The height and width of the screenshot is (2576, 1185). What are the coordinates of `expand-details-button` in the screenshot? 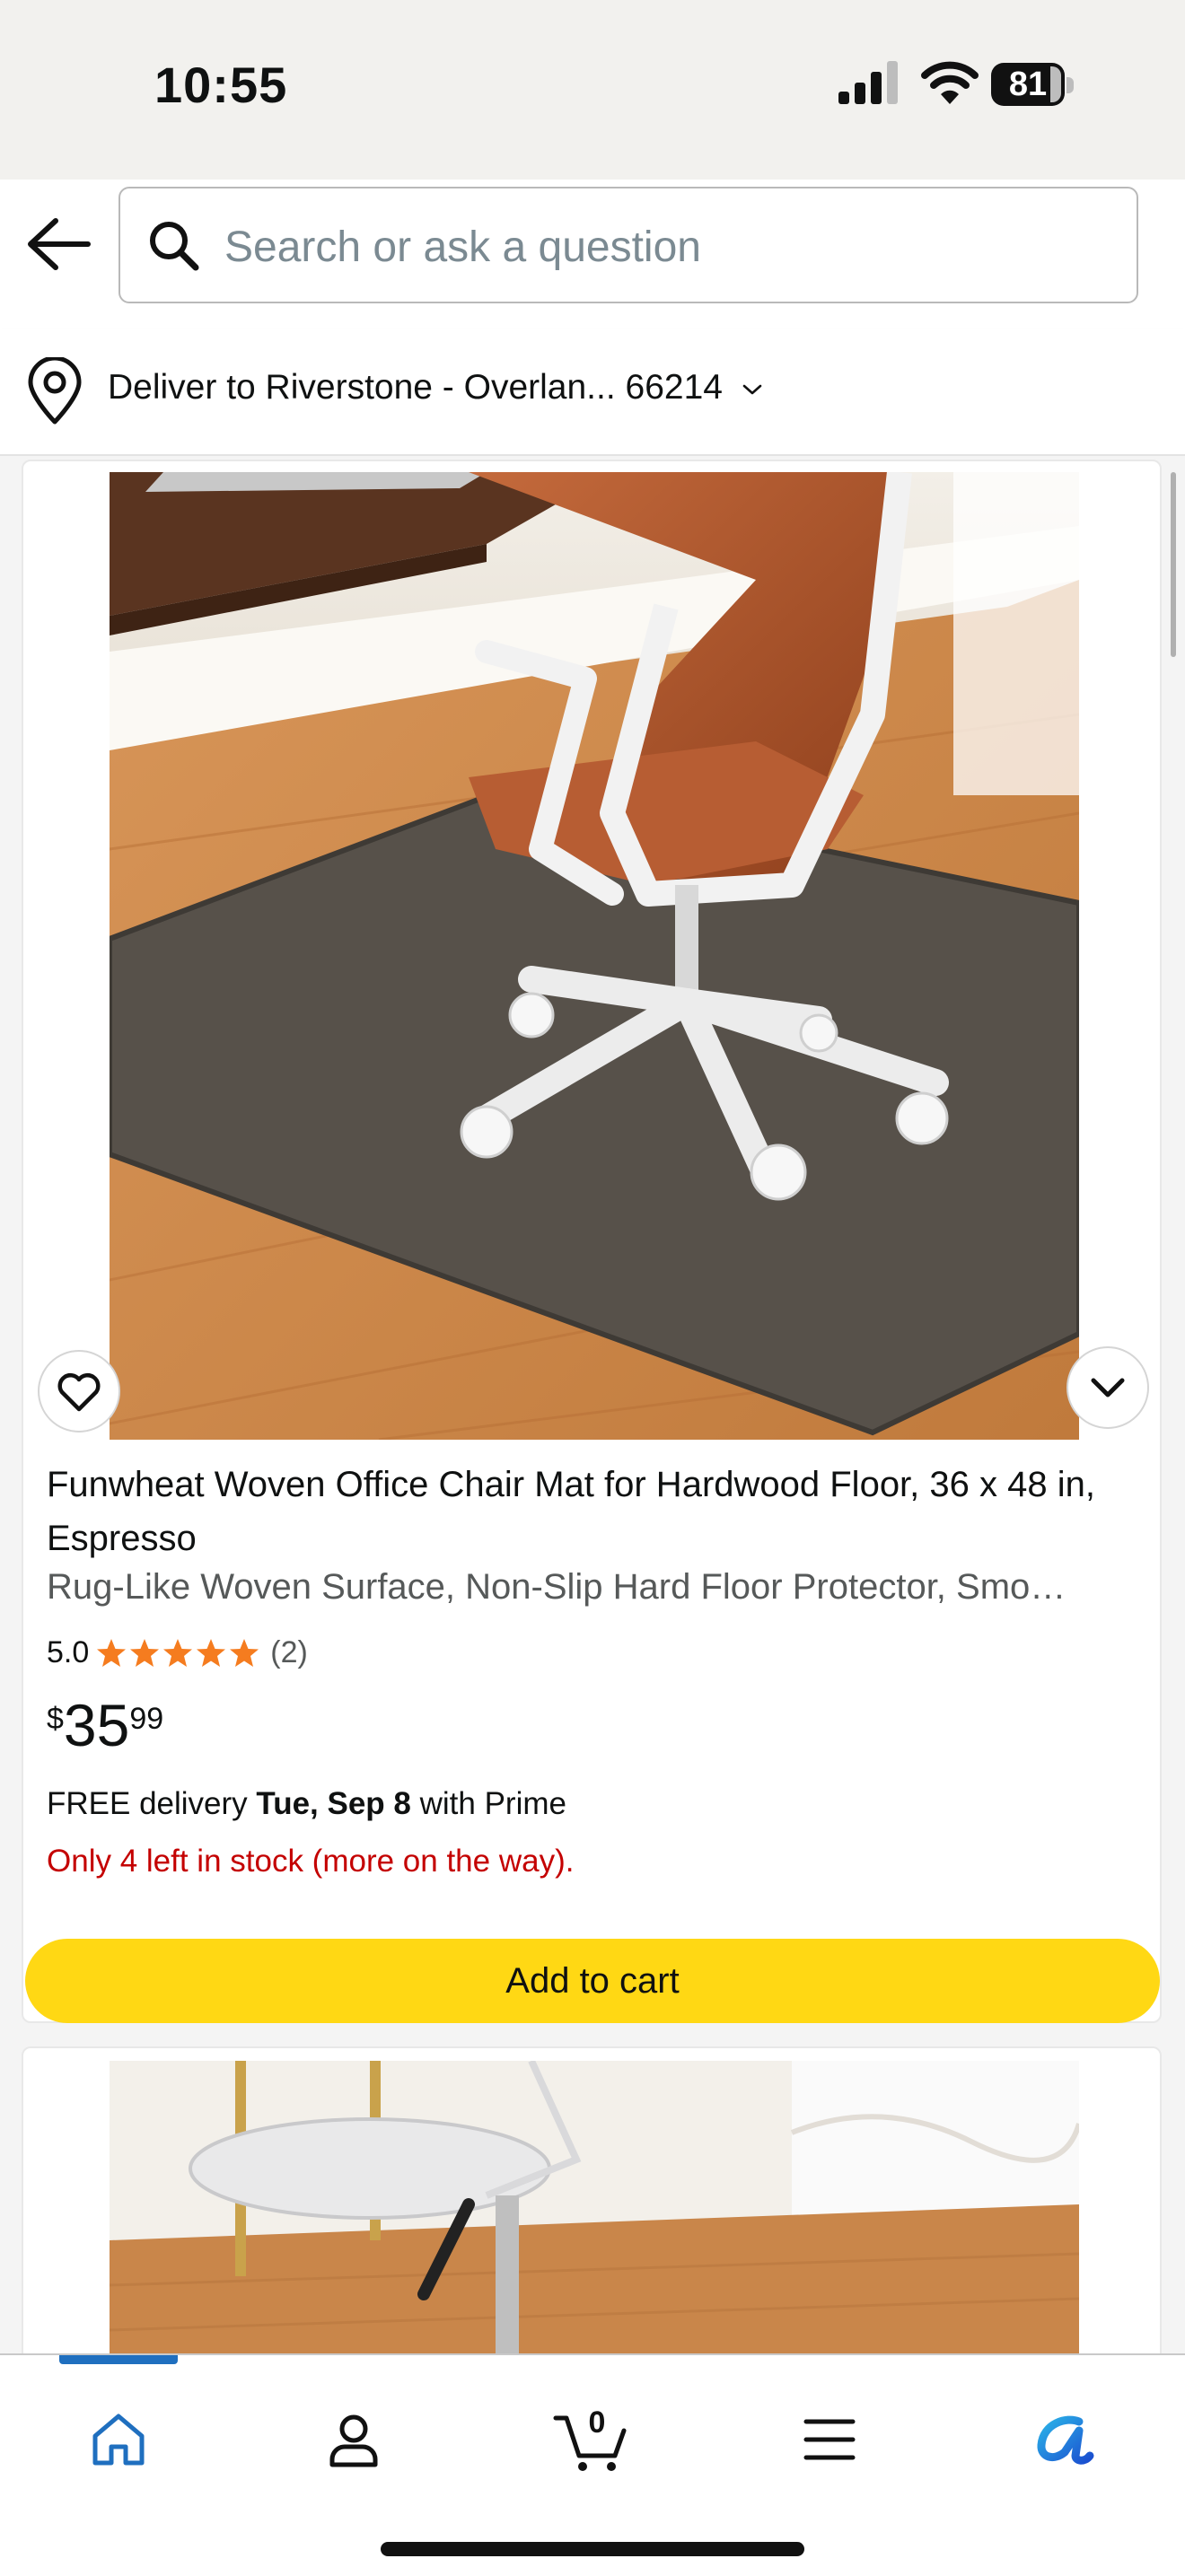 It's located at (1107, 1387).